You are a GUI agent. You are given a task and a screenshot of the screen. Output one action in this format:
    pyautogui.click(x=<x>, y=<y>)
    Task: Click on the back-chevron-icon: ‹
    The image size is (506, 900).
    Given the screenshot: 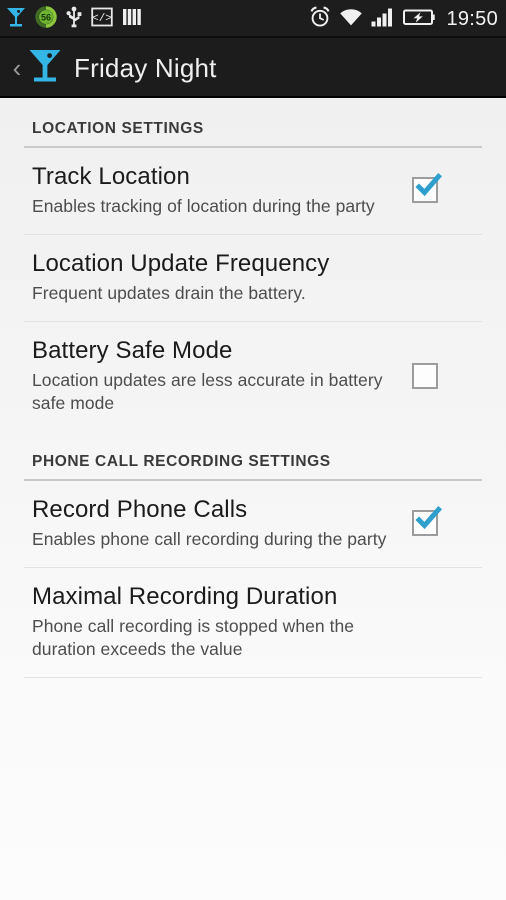 What is the action you would take?
    pyautogui.click(x=17, y=68)
    